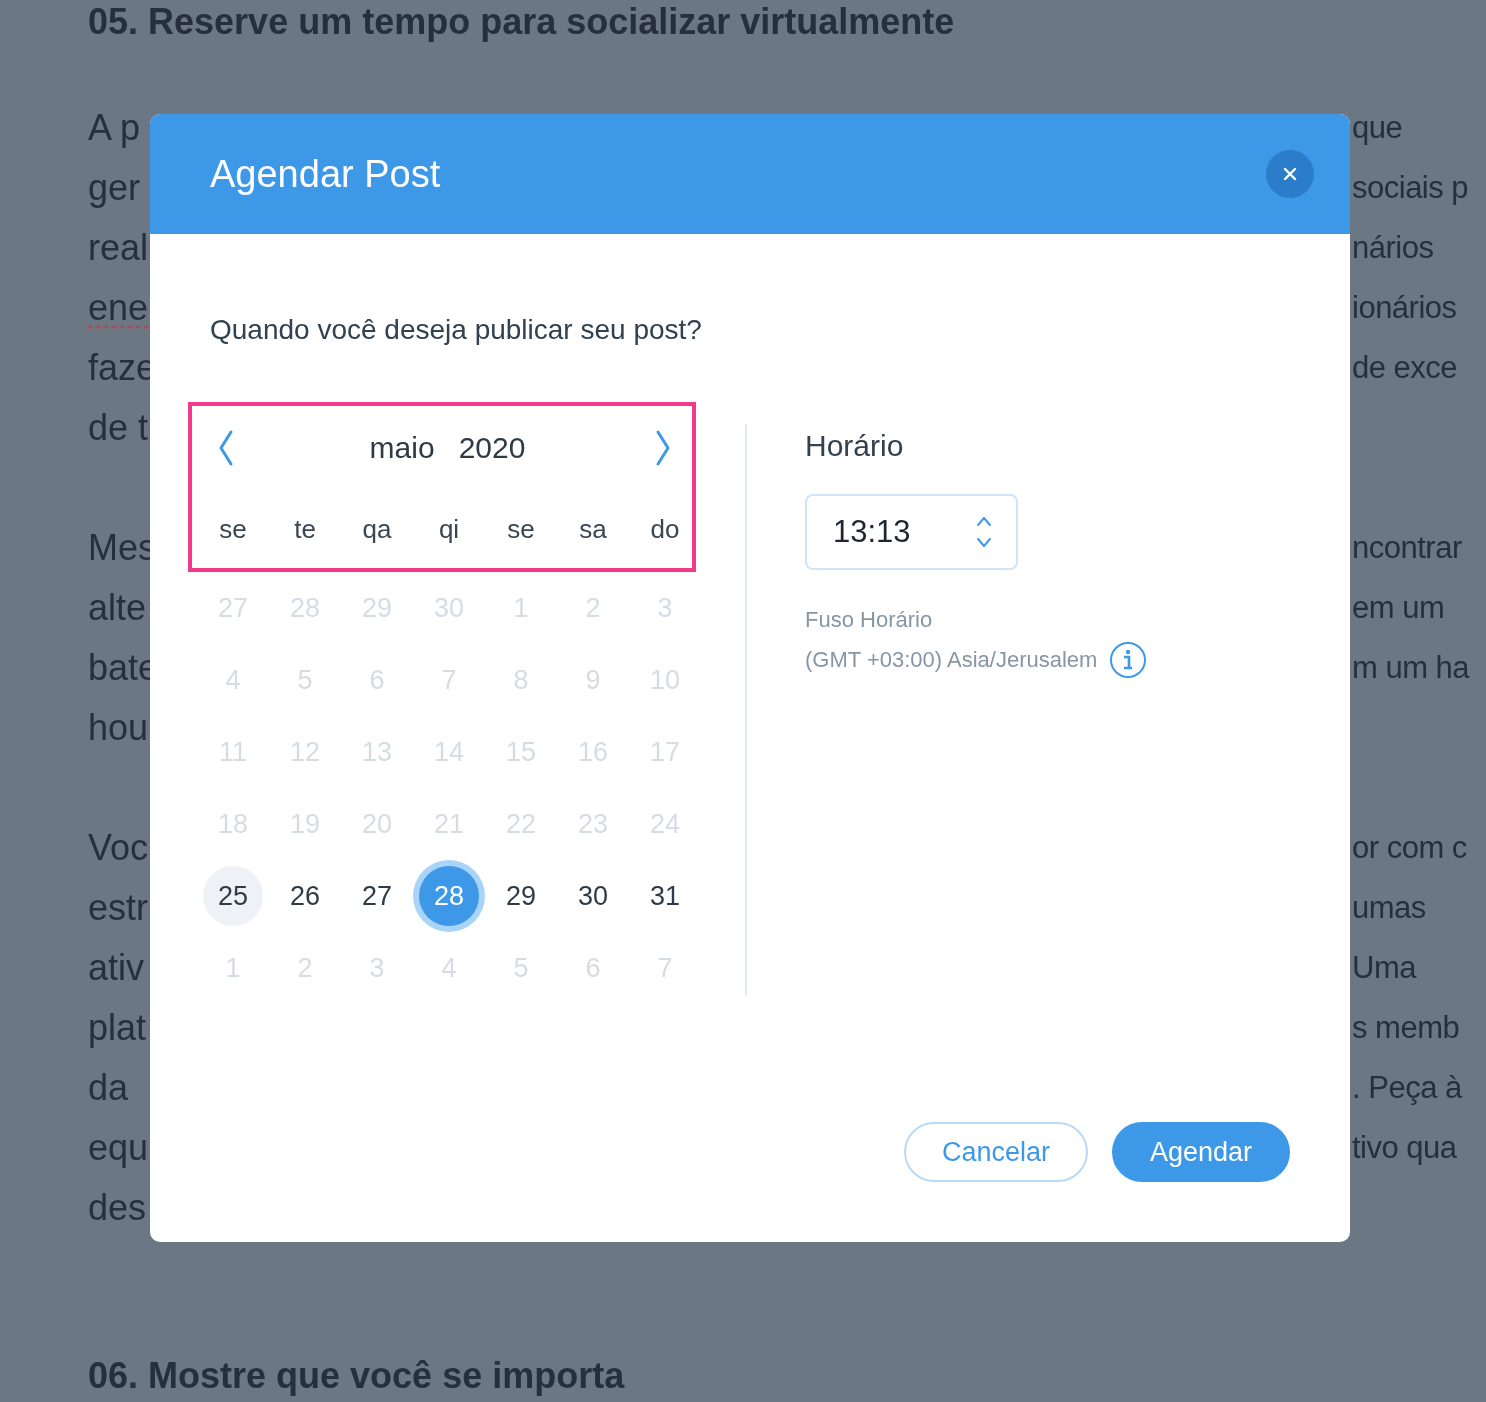 The image size is (1486, 1402). What do you see at coordinates (118, 248) in the screenshot?
I see `paragraph-text: real` at bounding box center [118, 248].